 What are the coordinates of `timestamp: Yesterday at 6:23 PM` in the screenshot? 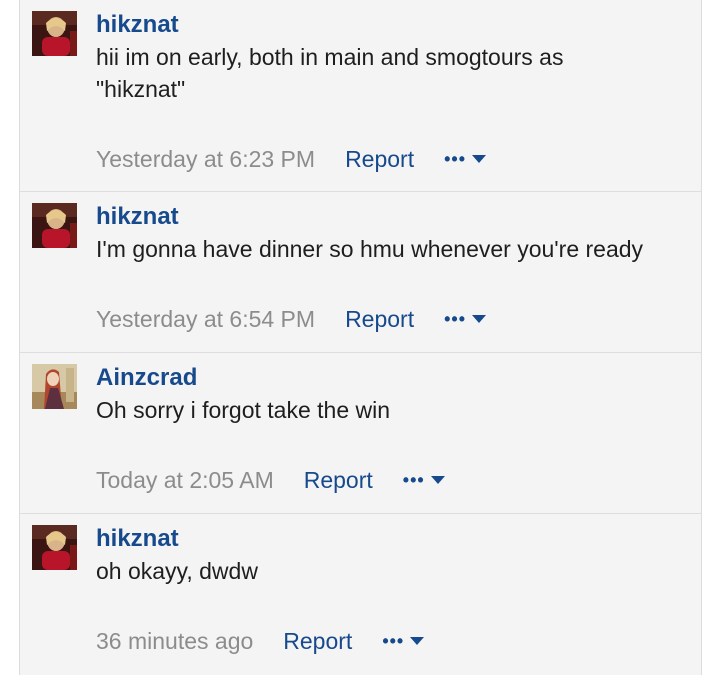 It's located at (205, 159).